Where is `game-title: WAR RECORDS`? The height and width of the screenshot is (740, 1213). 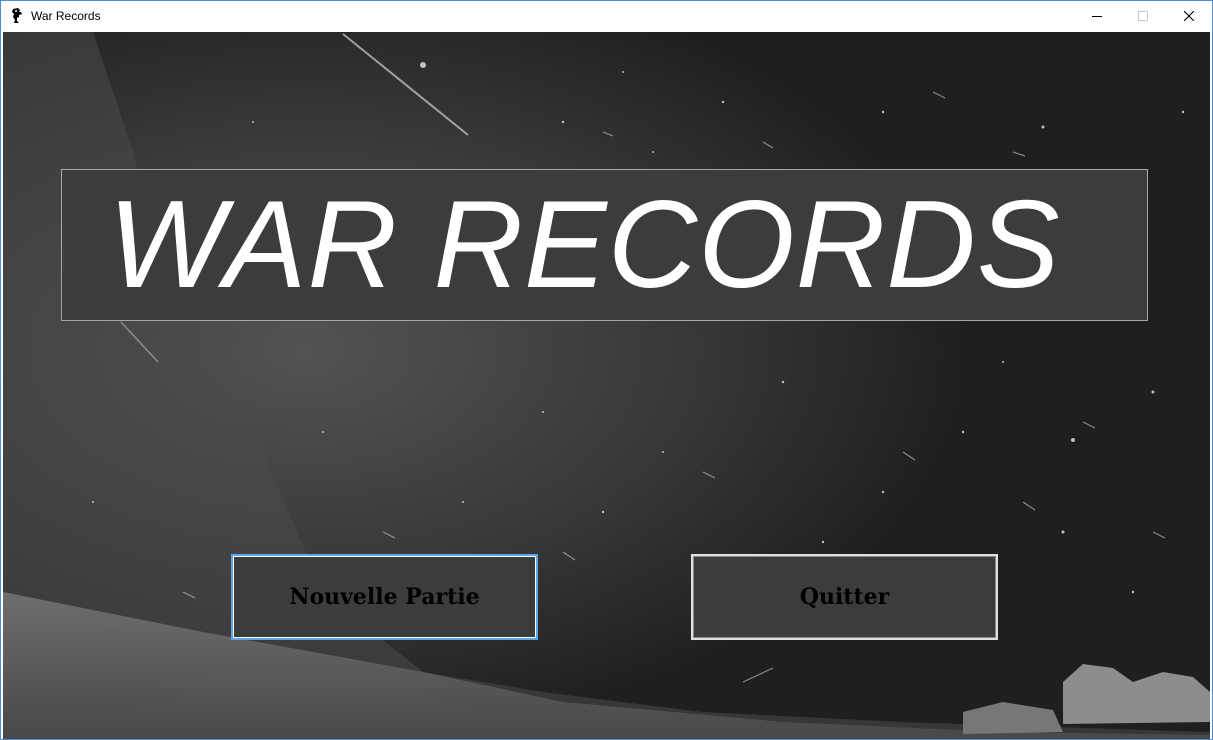
game-title: WAR RECORDS is located at coordinates (584, 245).